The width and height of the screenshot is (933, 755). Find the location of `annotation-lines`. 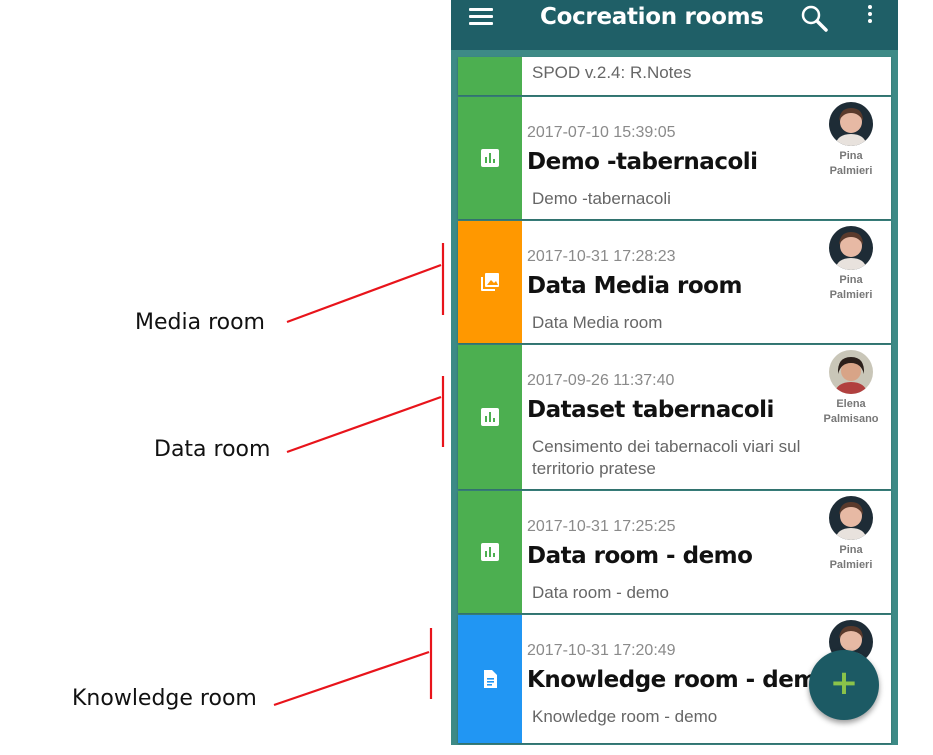

annotation-lines is located at coordinates (359, 475).